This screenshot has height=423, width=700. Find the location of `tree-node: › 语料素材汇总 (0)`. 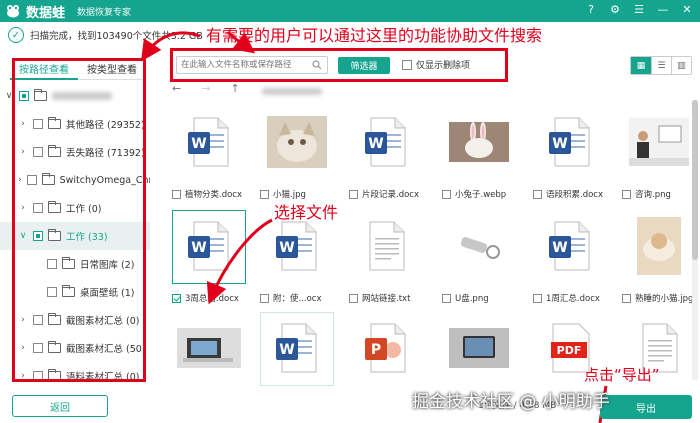

tree-node: › 语料素材汇总 (0) is located at coordinates (75, 376).